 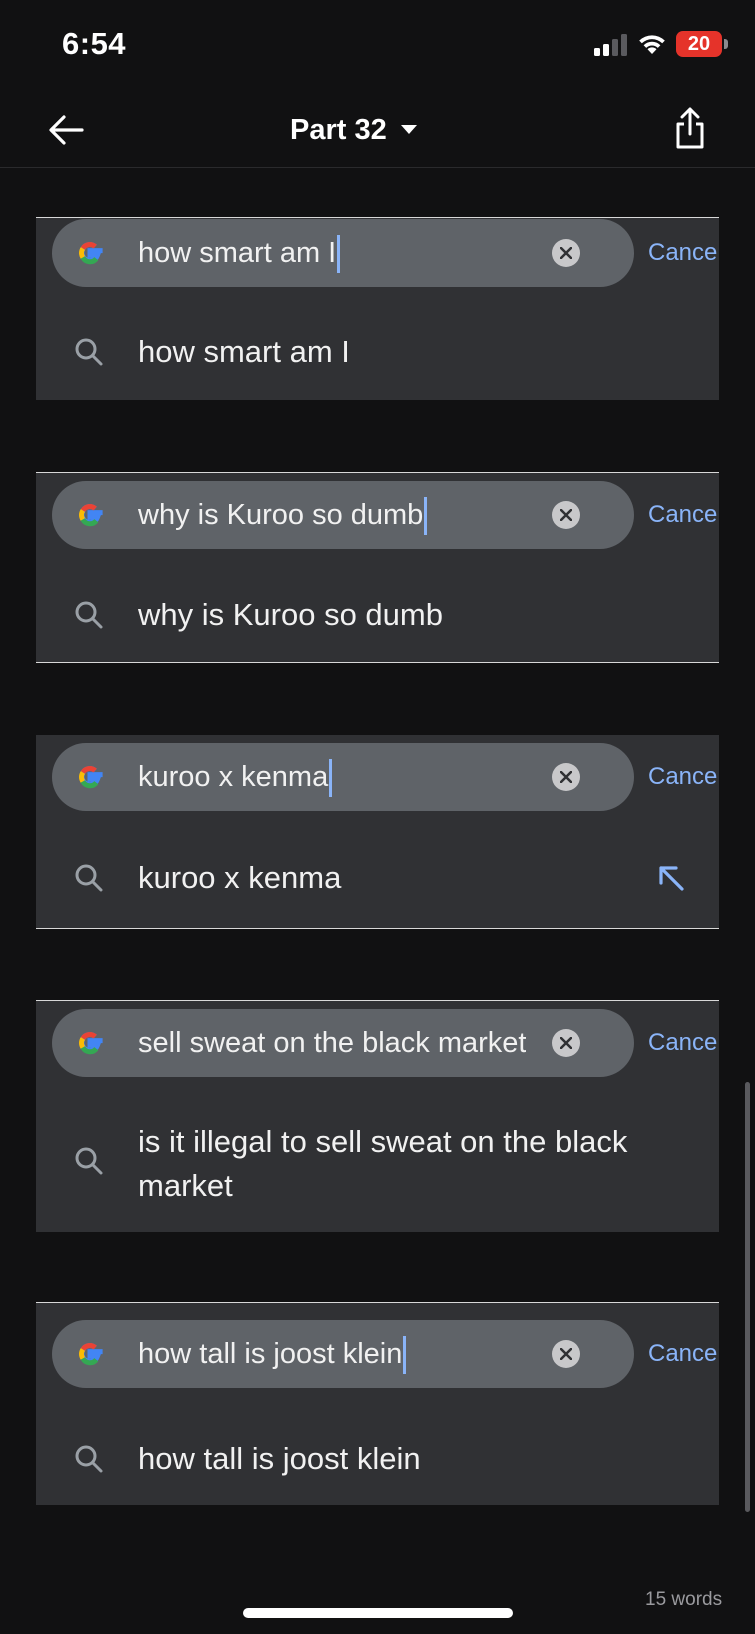 I want to click on home-indicator, so click(x=378, y=1613).